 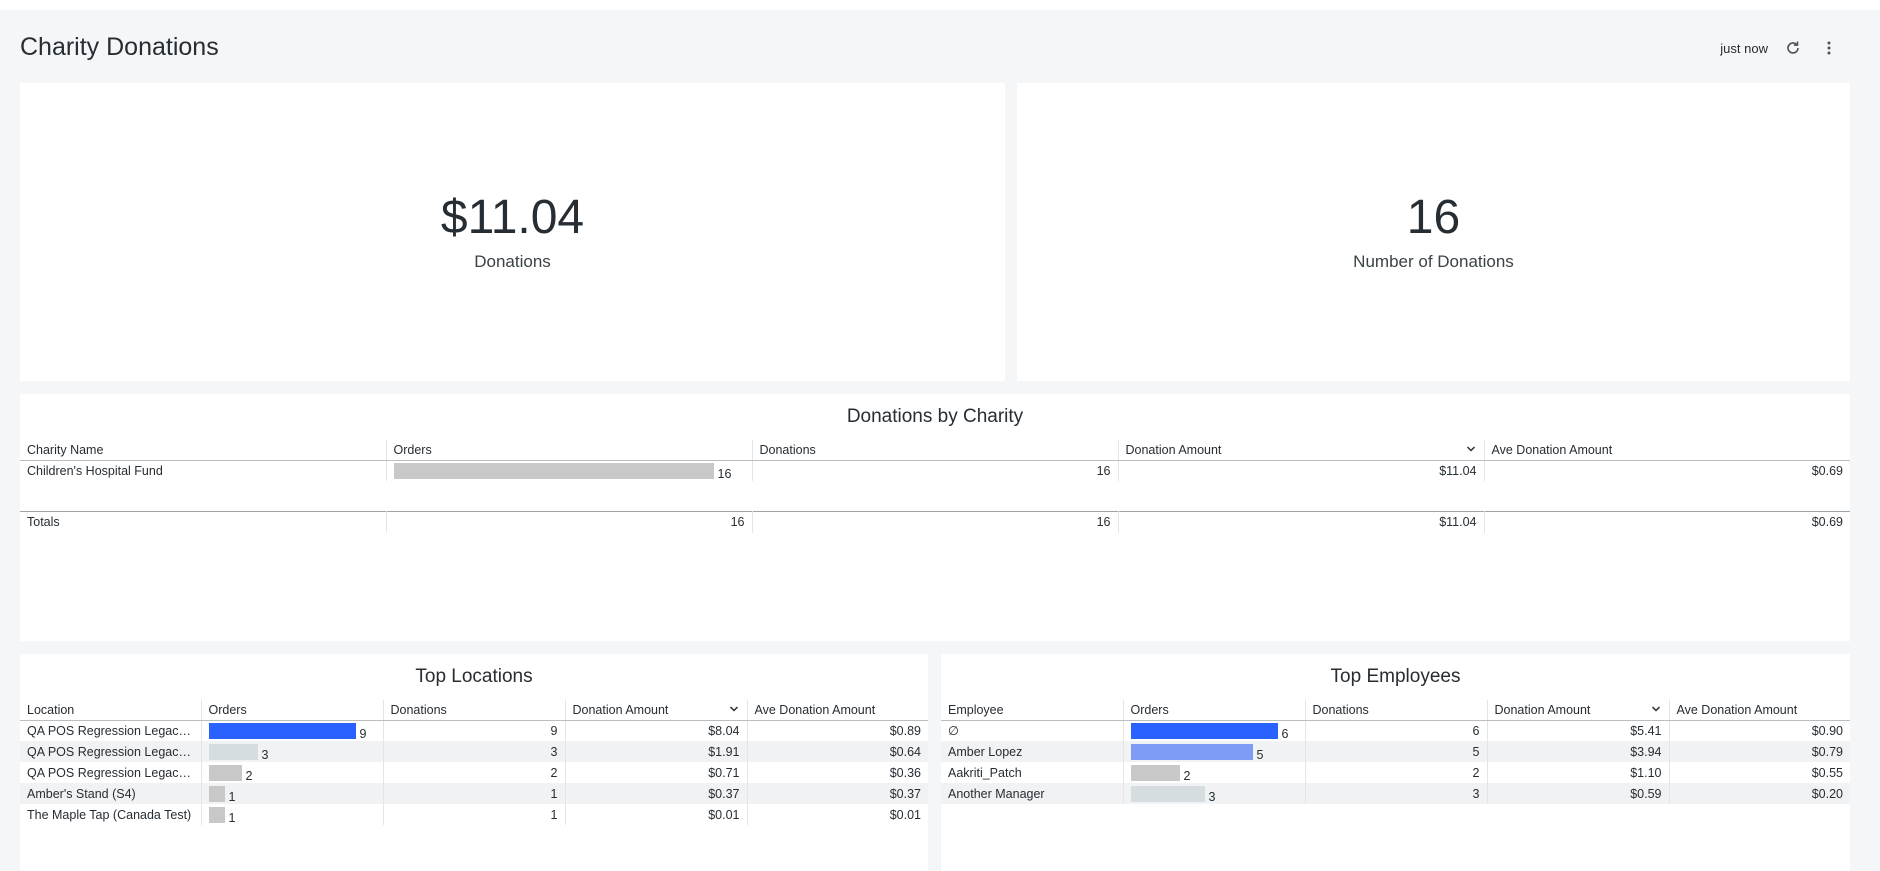 What do you see at coordinates (1829, 48) in the screenshot?
I see `more-vertical-icon` at bounding box center [1829, 48].